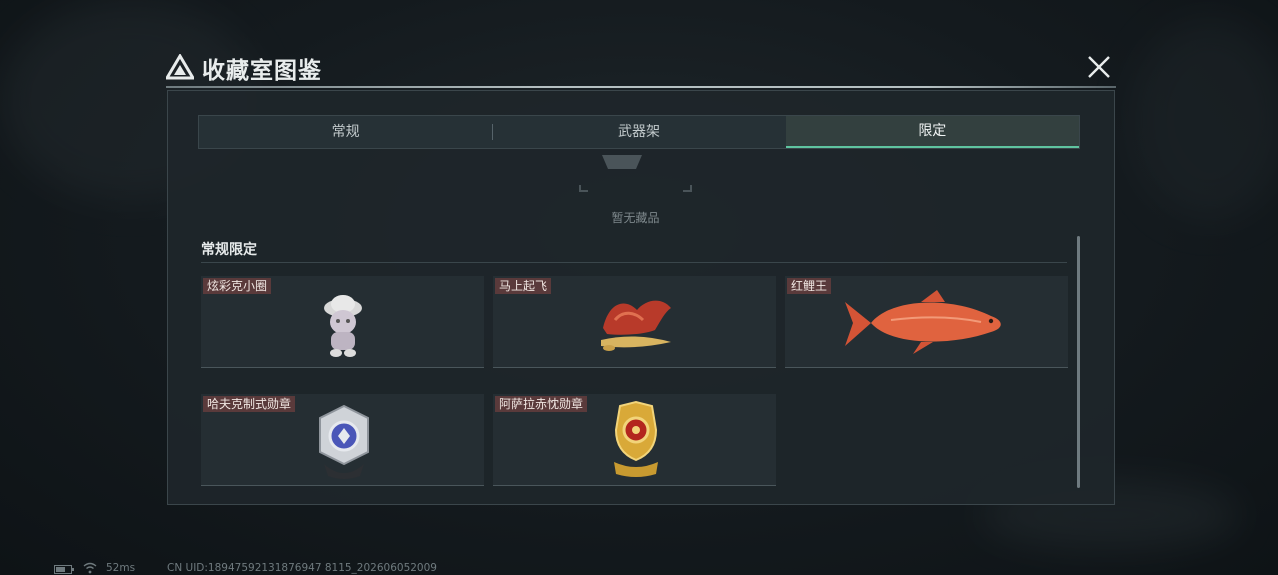 The image size is (1278, 575). What do you see at coordinates (541, 404) in the screenshot?
I see `item-label: 阿萨拉赤忱勋章` at bounding box center [541, 404].